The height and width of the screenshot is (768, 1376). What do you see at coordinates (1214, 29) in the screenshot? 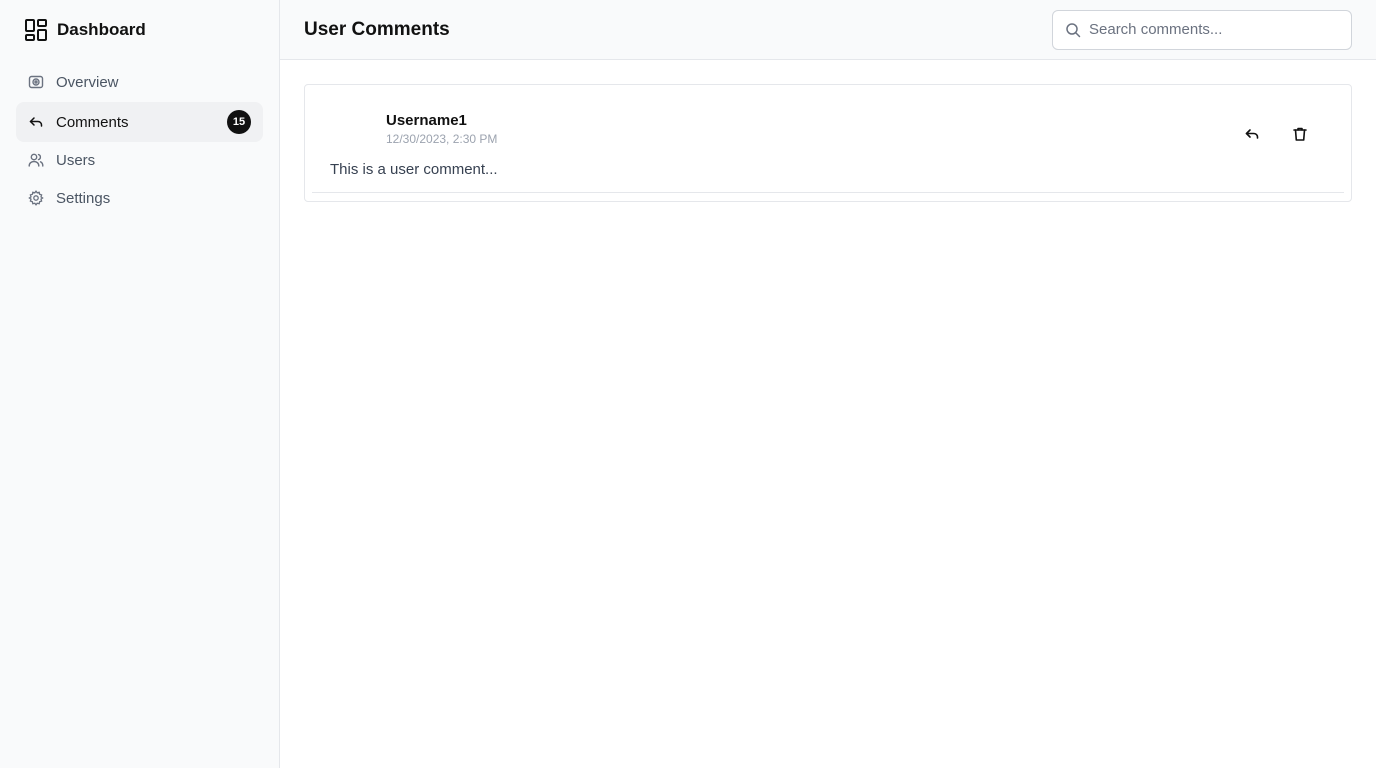
I see `search-input` at bounding box center [1214, 29].